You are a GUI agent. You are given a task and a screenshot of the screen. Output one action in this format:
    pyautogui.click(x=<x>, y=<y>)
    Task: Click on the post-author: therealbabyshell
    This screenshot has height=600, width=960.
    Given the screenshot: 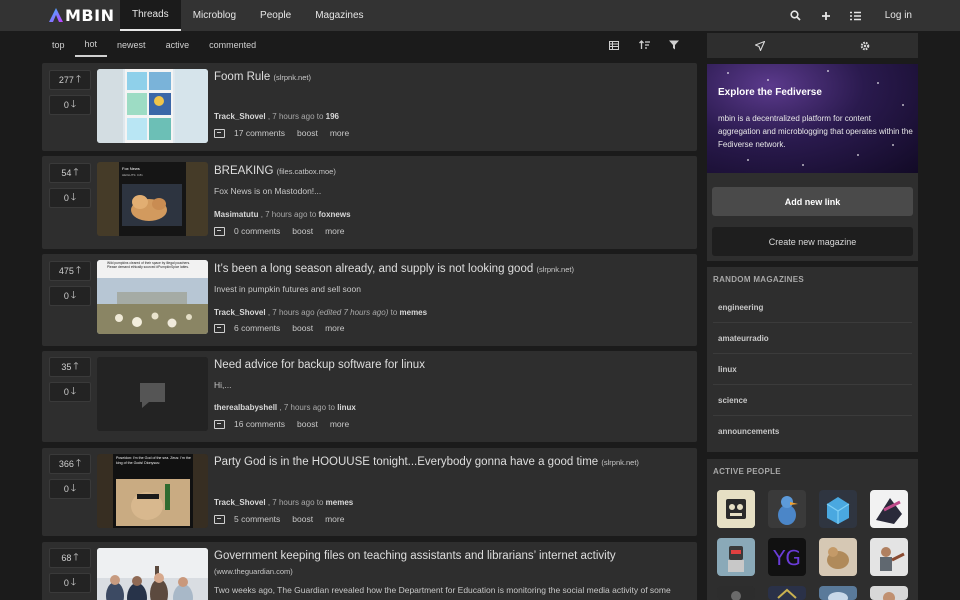 What is the action you would take?
    pyautogui.click(x=245, y=407)
    